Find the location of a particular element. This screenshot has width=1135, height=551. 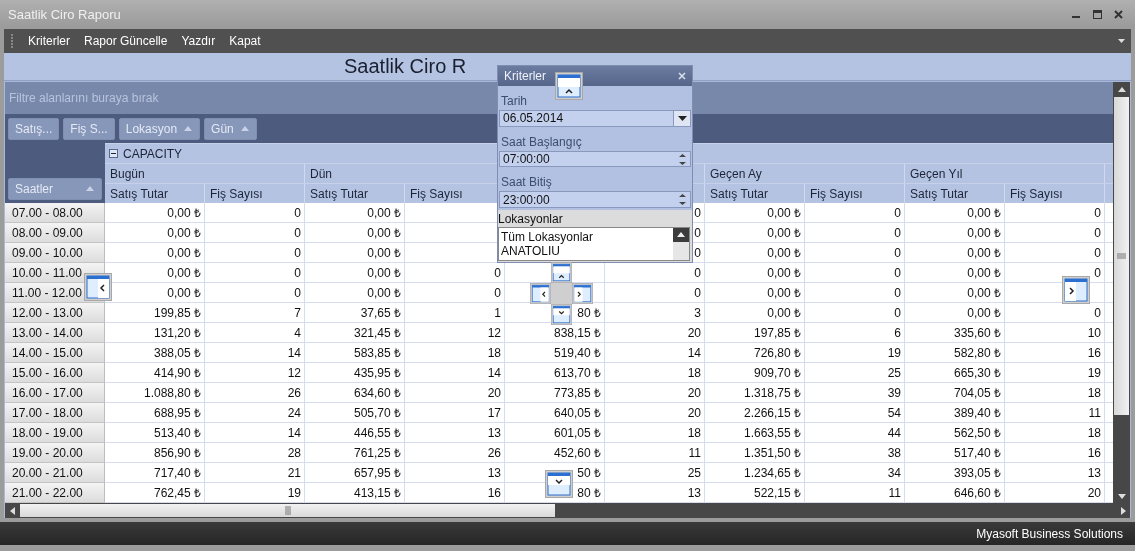

maximize-icon is located at coordinates (1097, 14).